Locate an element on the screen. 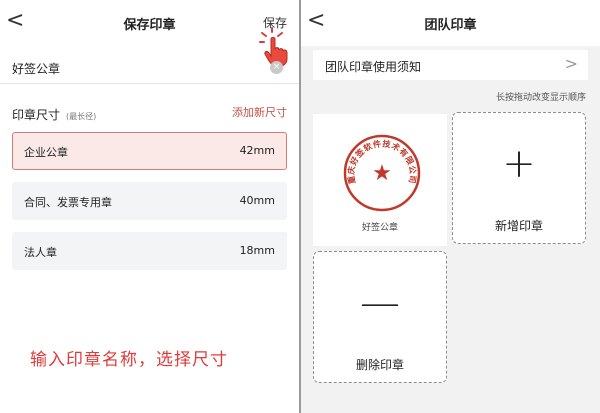  company-seal-image: 重庆好签软件技术有限公司 ★ is located at coordinates (382, 173).